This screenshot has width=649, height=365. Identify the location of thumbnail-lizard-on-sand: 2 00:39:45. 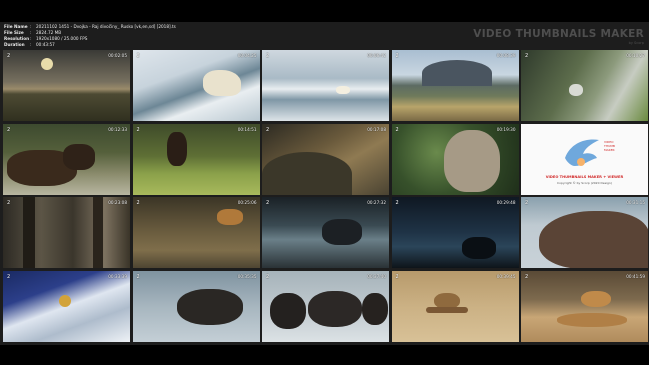
(455, 306).